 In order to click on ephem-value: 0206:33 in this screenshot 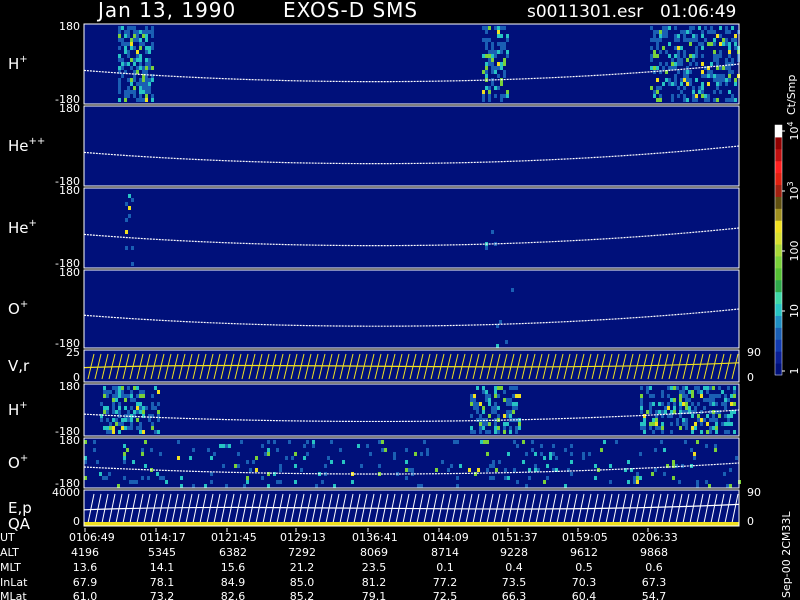, I will do `click(655, 537)`.